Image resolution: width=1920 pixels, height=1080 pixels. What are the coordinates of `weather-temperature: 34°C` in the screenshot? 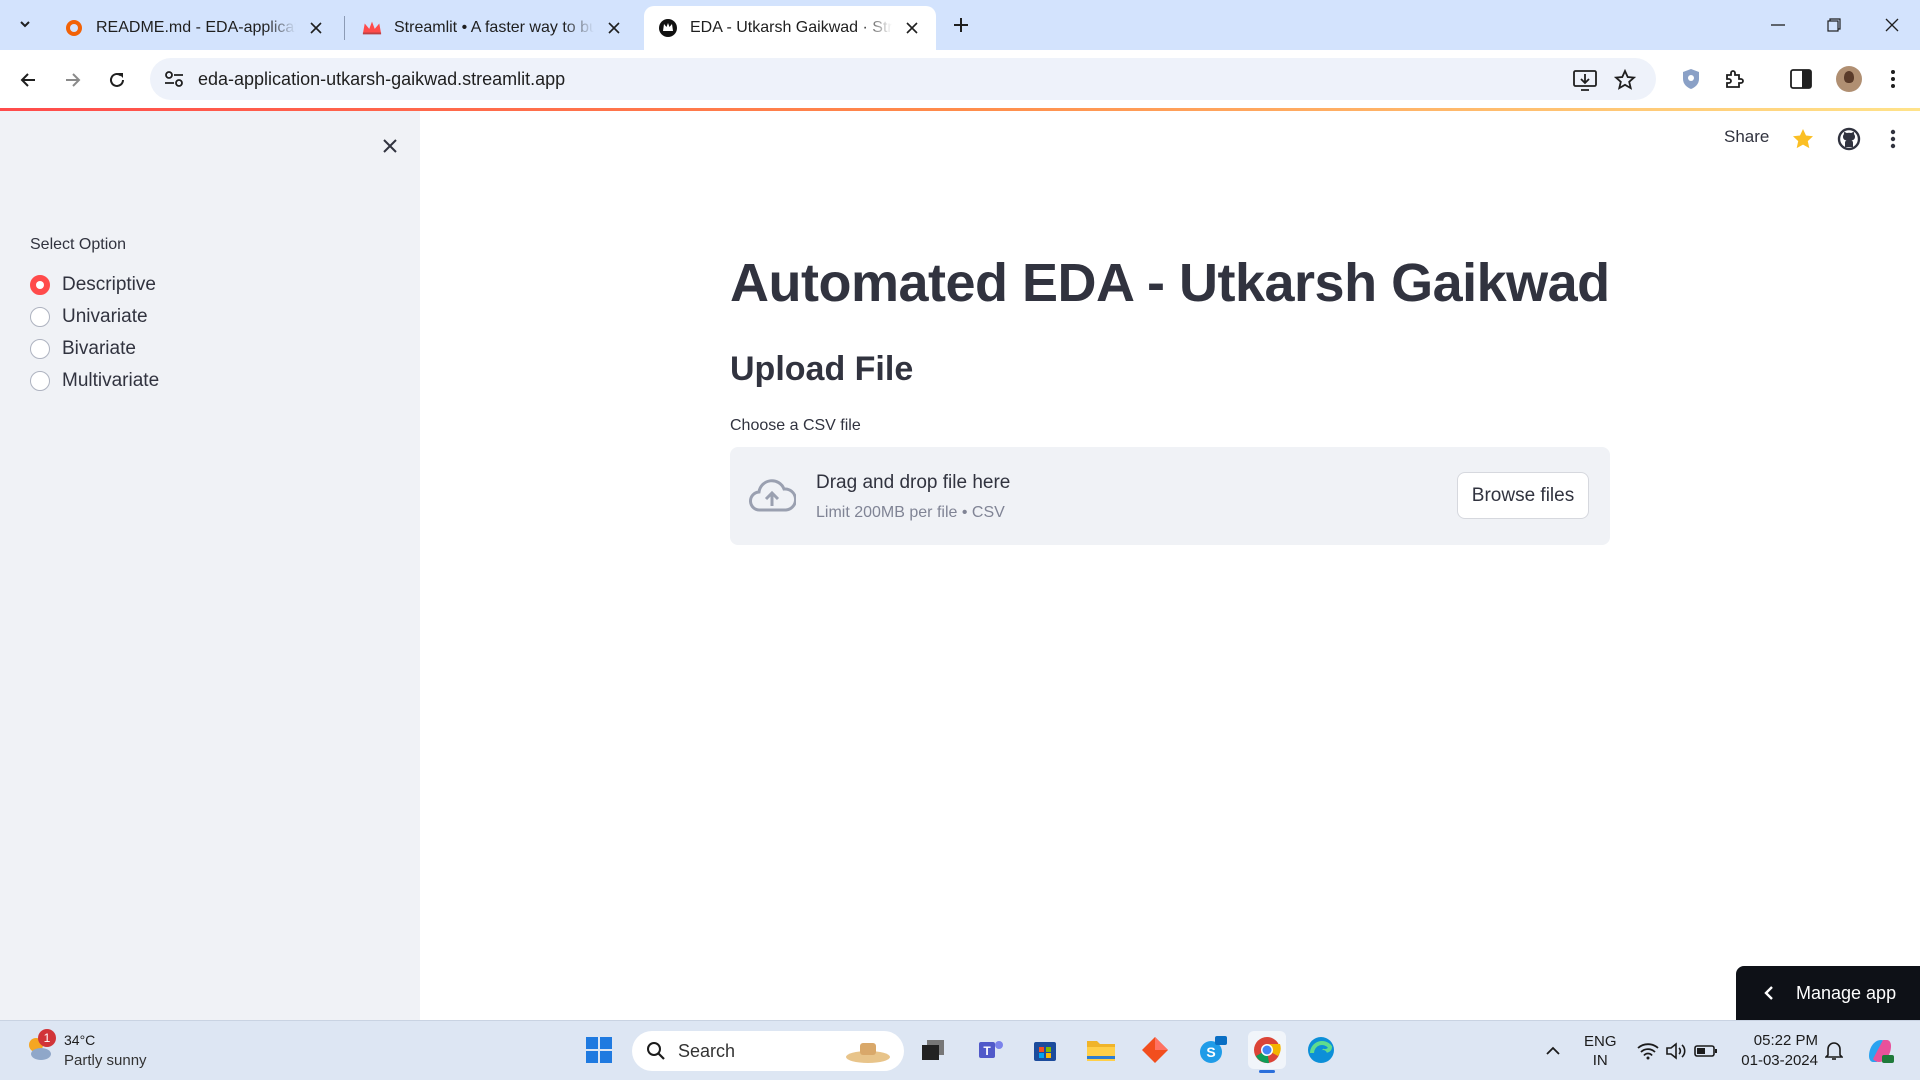 It's located at (79, 1040).